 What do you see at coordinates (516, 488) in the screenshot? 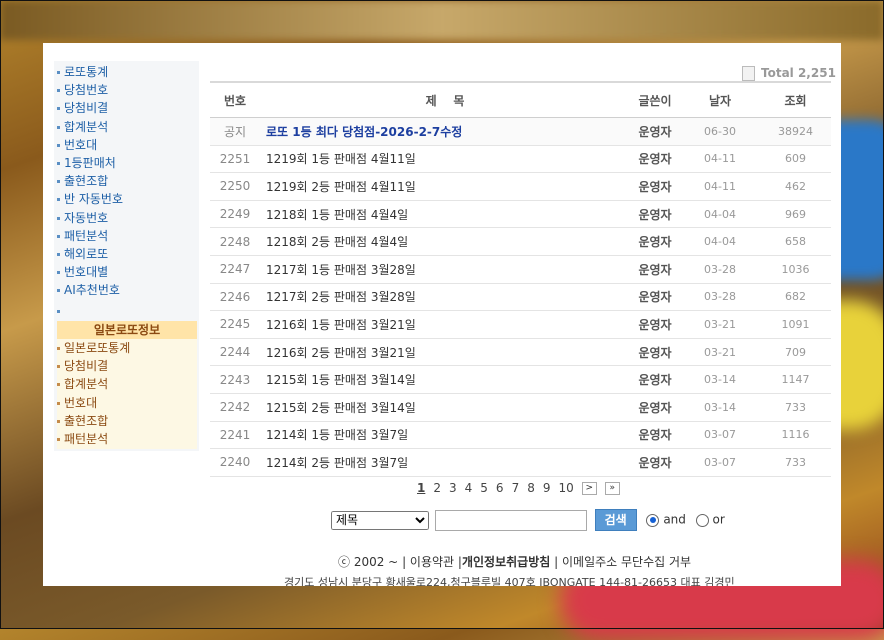
I see `page-link: 7` at bounding box center [516, 488].